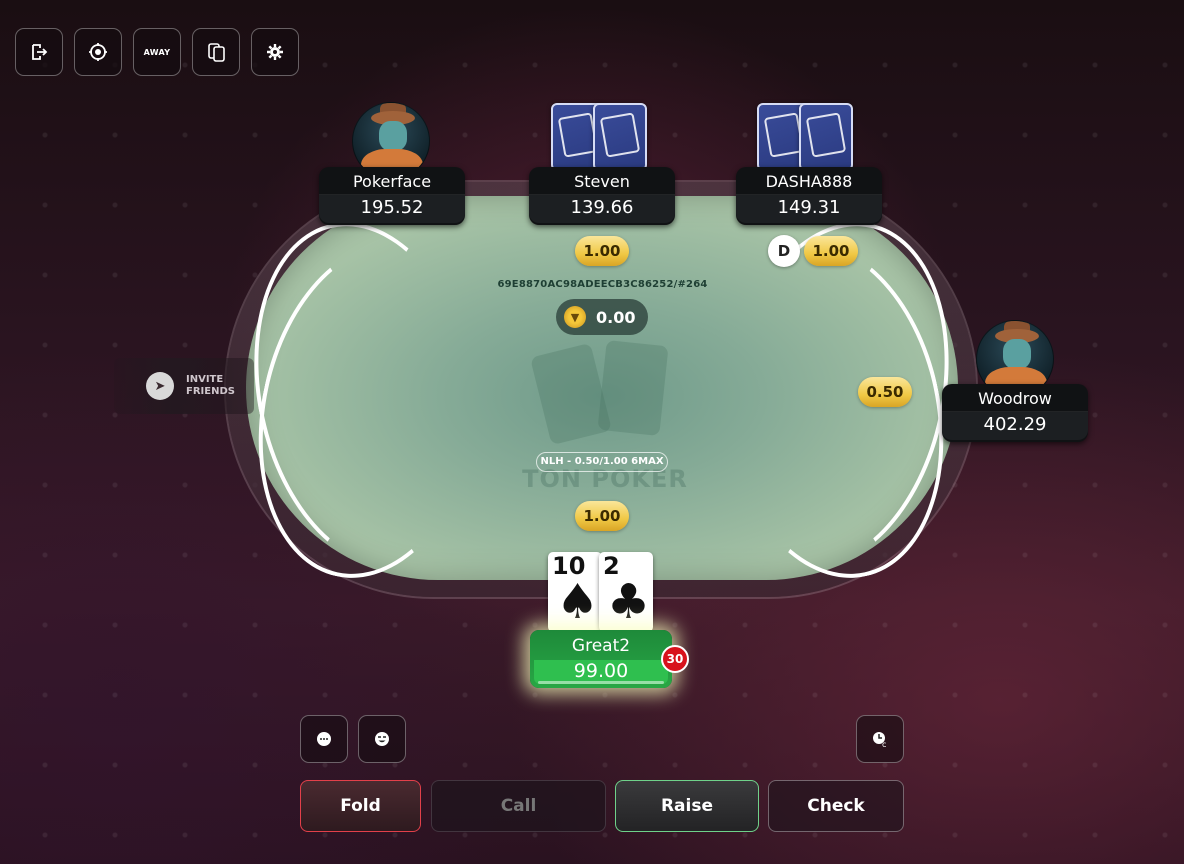 Image resolution: width=1184 pixels, height=864 pixels. Describe the element at coordinates (205, 379) in the screenshot. I see `invite-line-1: INVITE` at that location.